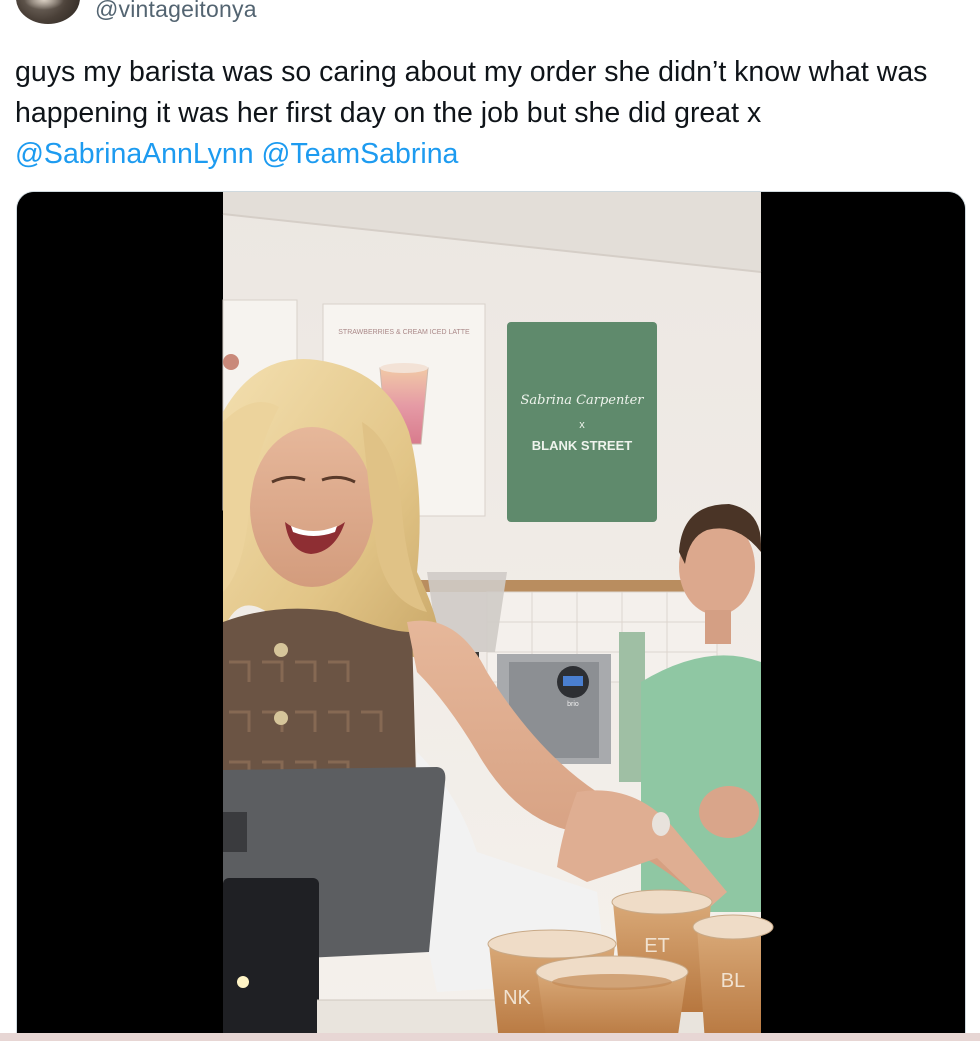 Image resolution: width=980 pixels, height=1041 pixels. Describe the element at coordinates (48, 12) in the screenshot. I see `user-avatar` at that location.